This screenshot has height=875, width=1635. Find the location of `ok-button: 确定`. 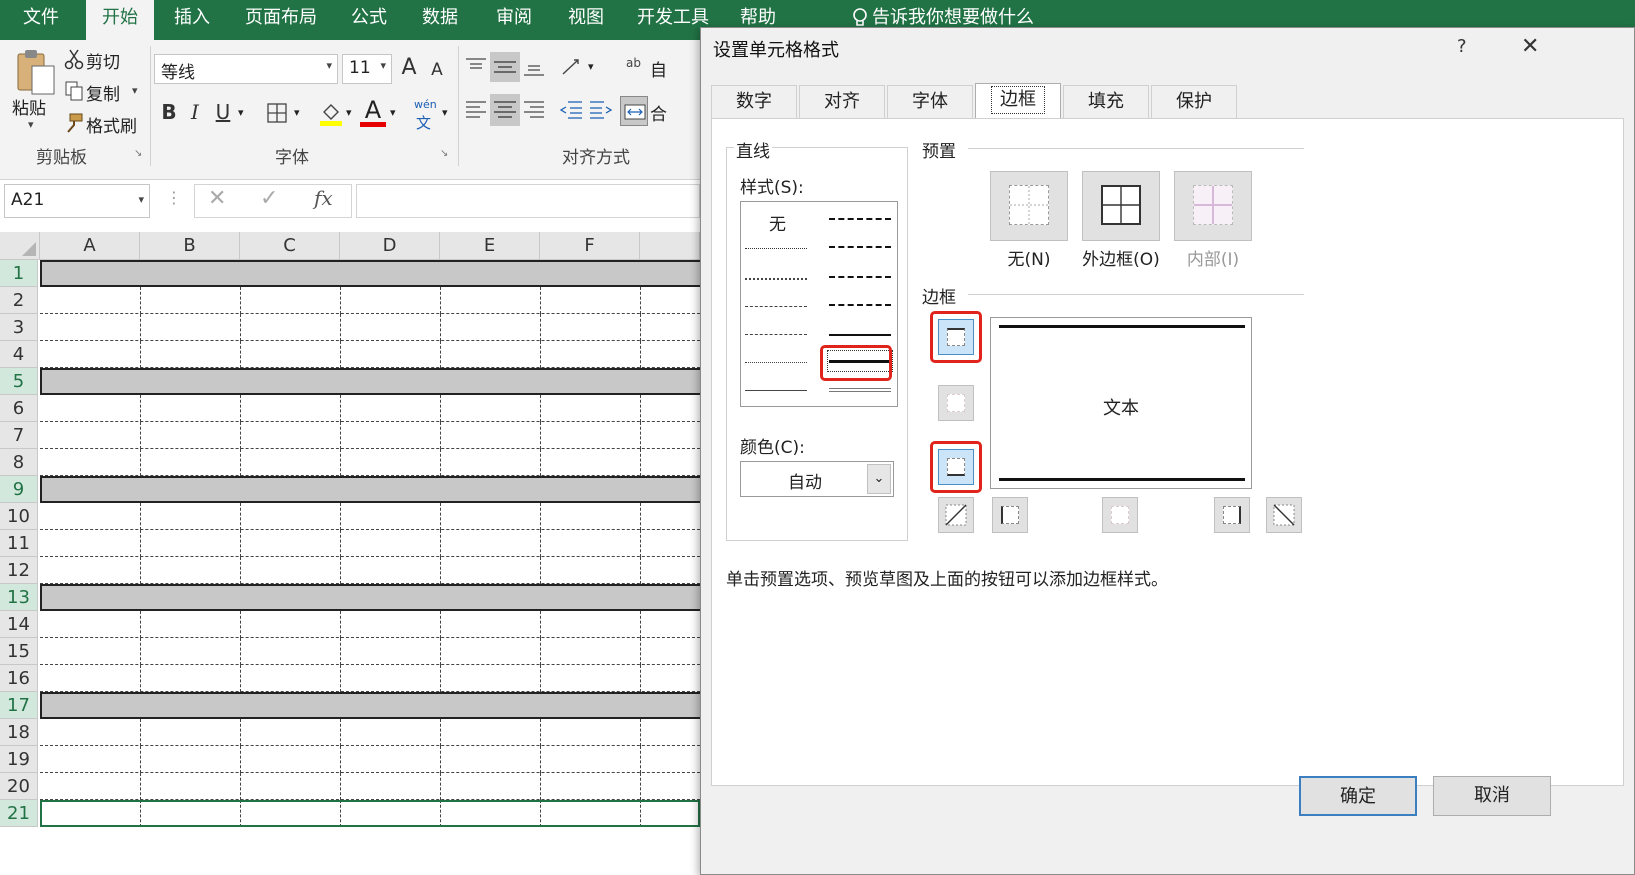

ok-button: 确定 is located at coordinates (1358, 796).